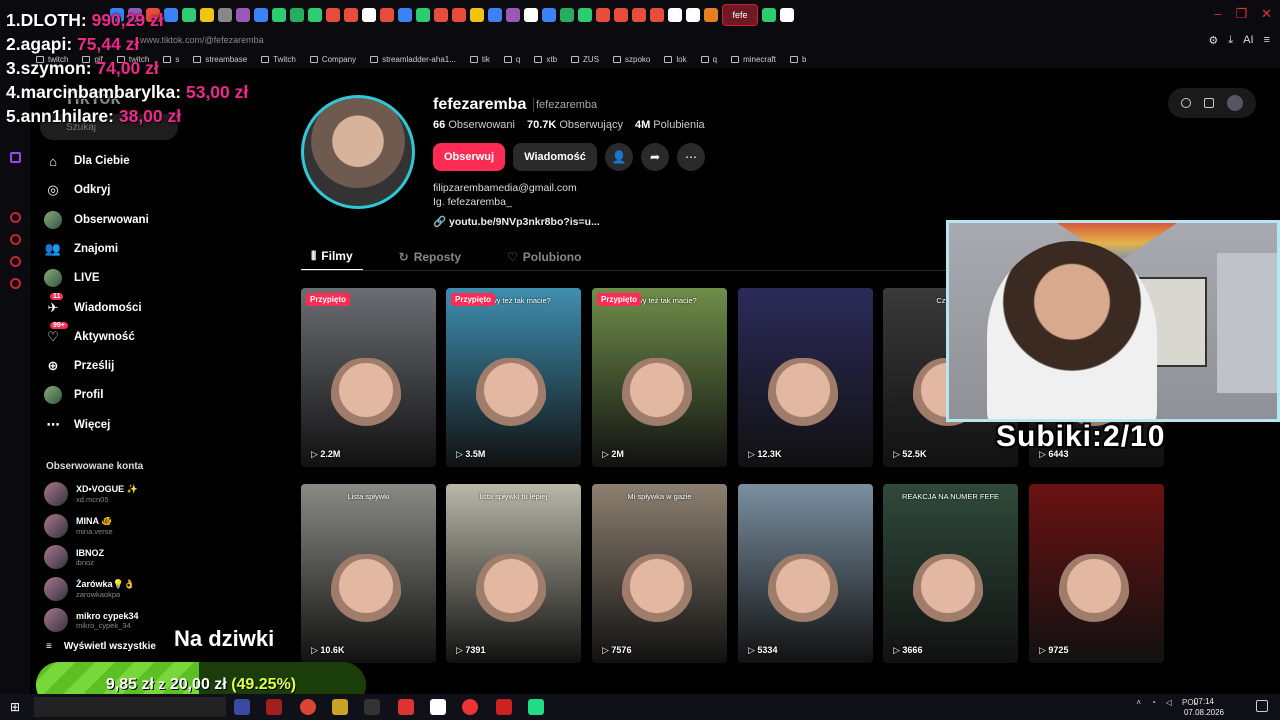 The height and width of the screenshot is (720, 1280). What do you see at coordinates (78, 525) in the screenshot?
I see `followed-account: MINA 🐠 mina.verse` at bounding box center [78, 525].